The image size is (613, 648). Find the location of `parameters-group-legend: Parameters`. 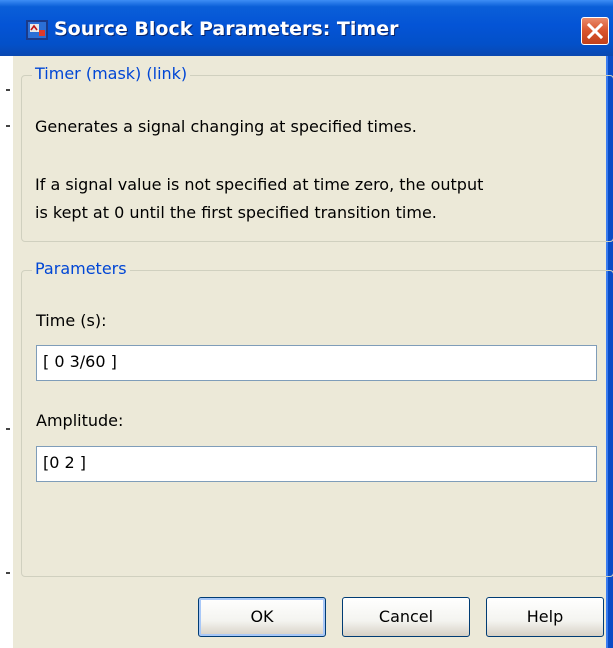

parameters-group-legend: Parameters is located at coordinates (81, 269).